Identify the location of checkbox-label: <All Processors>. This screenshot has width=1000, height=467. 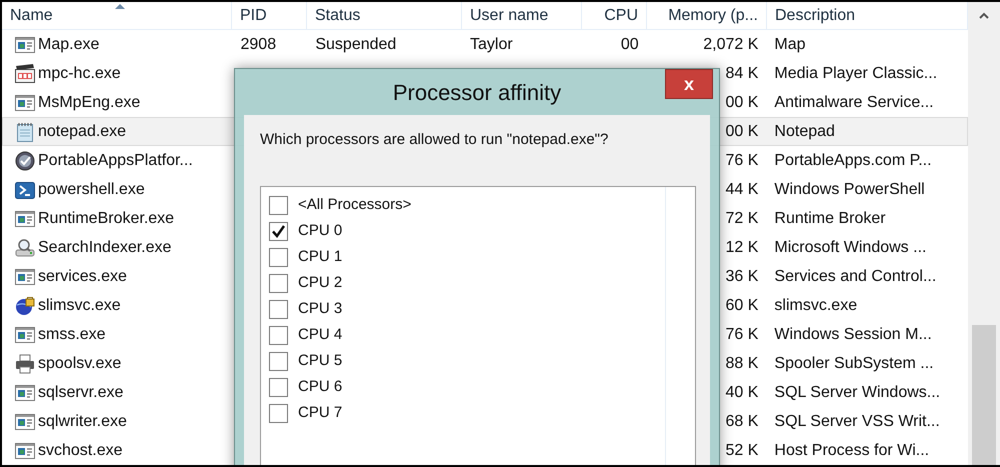
(355, 205).